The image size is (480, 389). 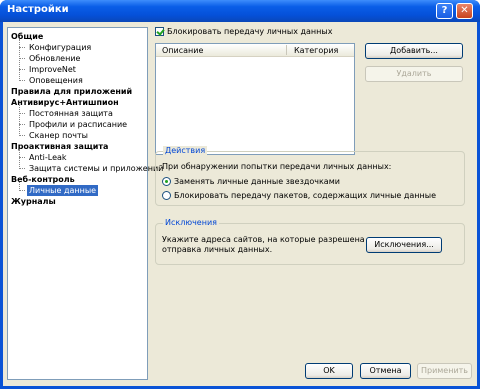 I want to click on cancel-button: Отмена, so click(x=385, y=371).